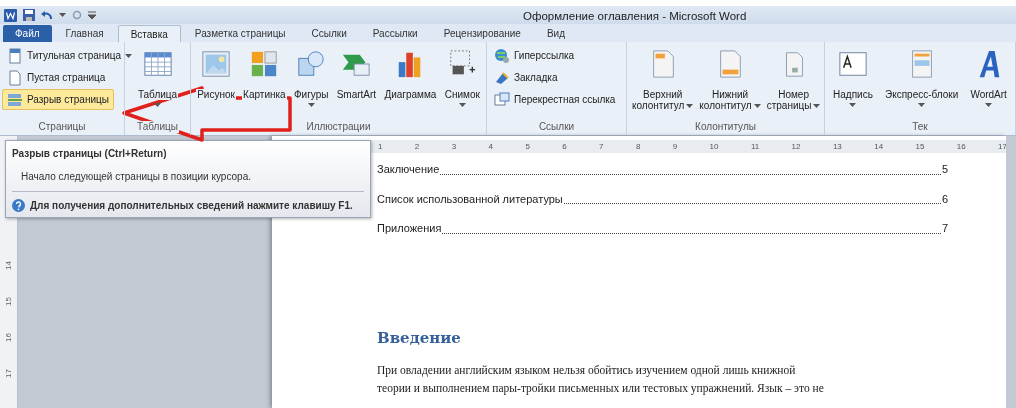 The width and height of the screenshot is (1016, 408). I want to click on group-label: Таблицы, so click(157, 127).